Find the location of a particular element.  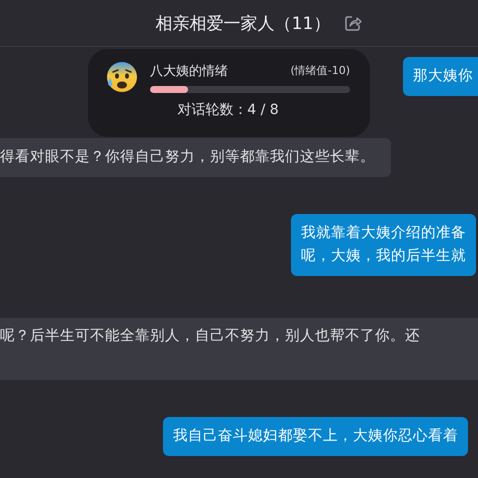

message-bubble: 我就靠着大姨介绍的准备 呢，大姨，我的后半生就 is located at coordinates (383, 245).